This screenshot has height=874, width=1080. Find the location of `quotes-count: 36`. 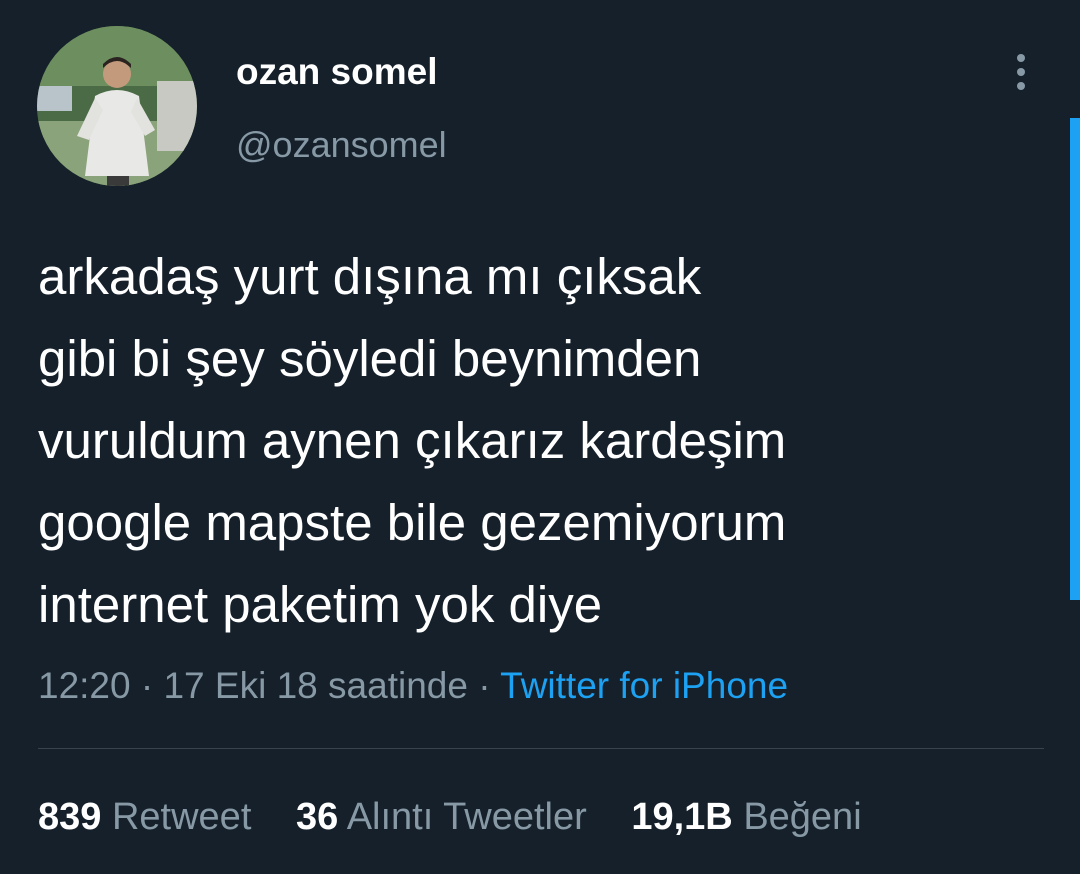

quotes-count: 36 is located at coordinates (317, 817).